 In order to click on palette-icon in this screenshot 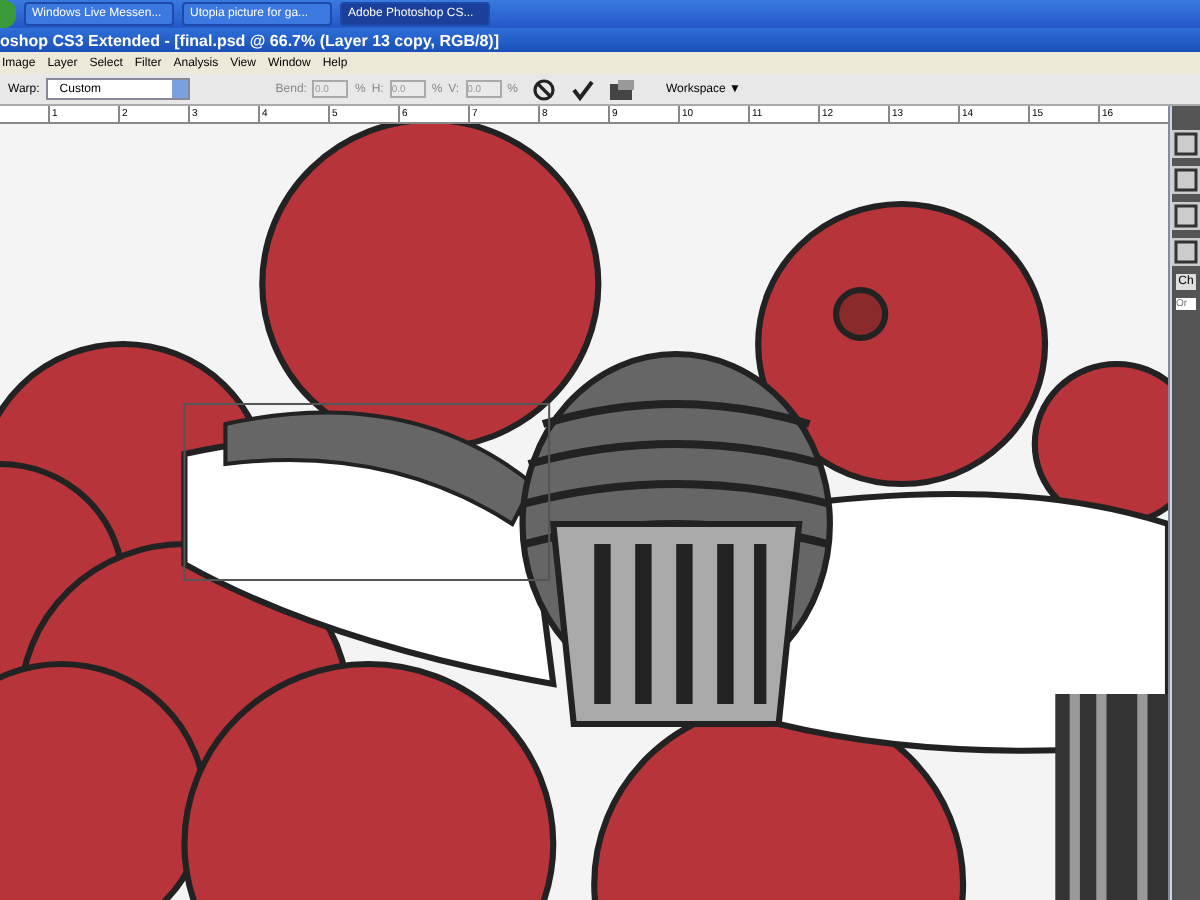, I will do `click(621, 89)`.